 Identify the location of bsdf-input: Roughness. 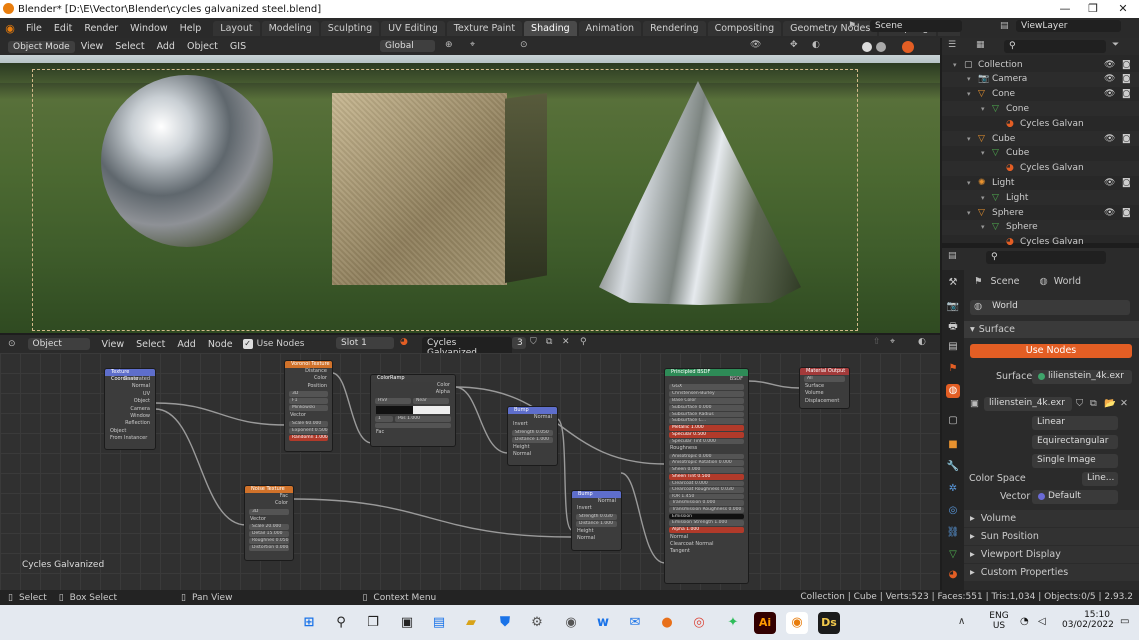
(706, 448).